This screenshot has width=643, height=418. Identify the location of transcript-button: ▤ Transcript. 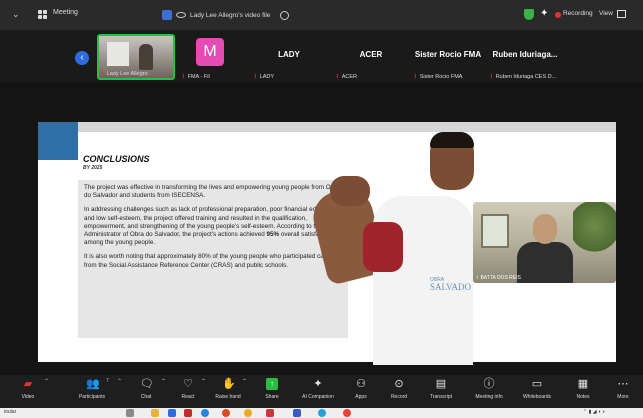
(441, 389).